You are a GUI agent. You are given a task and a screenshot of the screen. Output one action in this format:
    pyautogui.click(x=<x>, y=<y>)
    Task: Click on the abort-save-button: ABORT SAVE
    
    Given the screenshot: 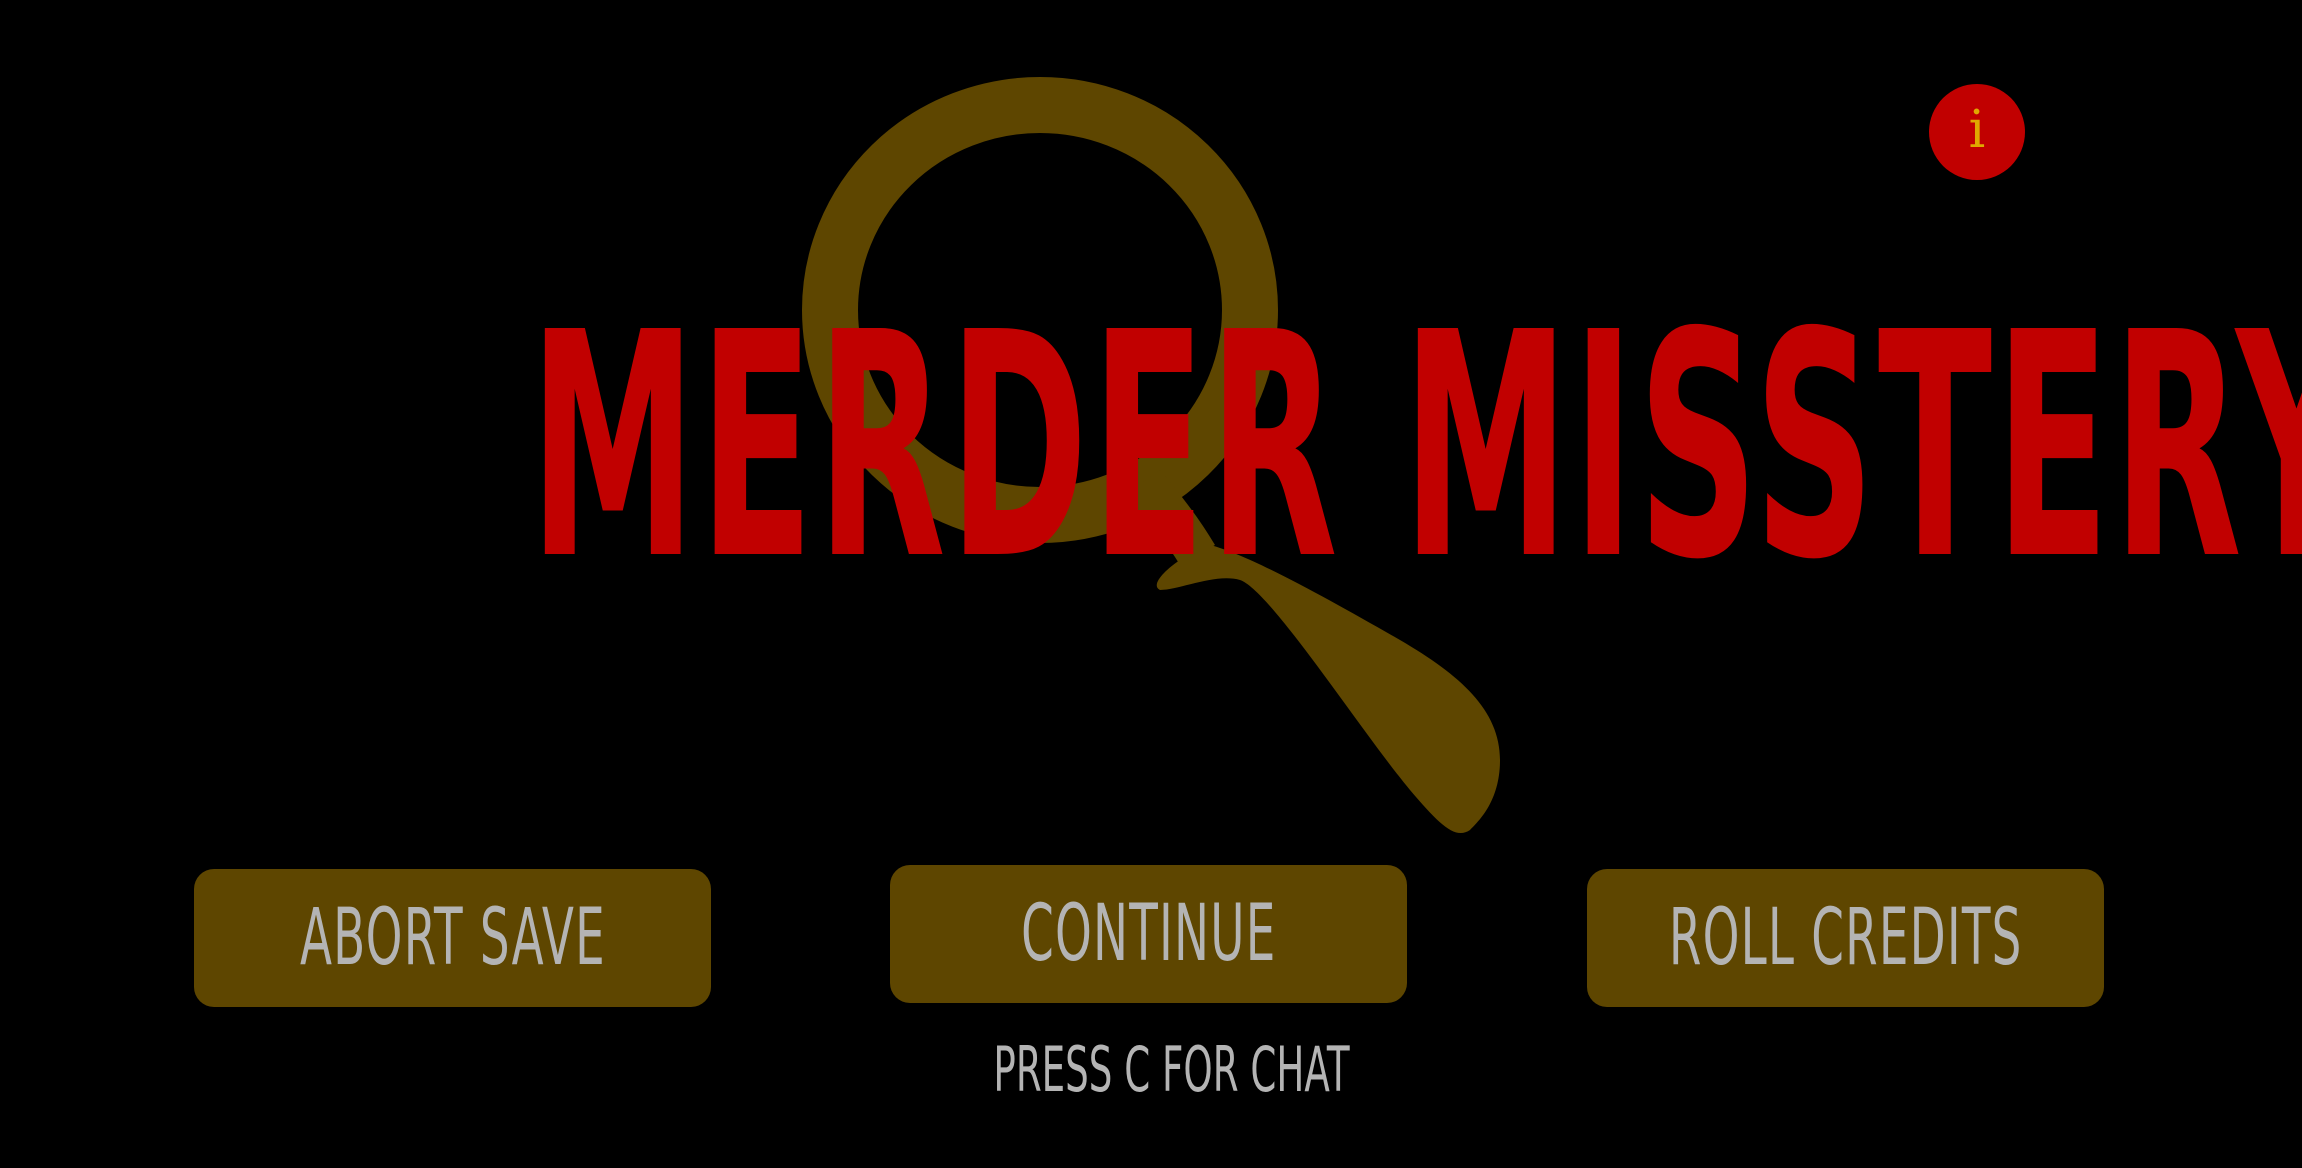 What is the action you would take?
    pyautogui.click(x=452, y=938)
    